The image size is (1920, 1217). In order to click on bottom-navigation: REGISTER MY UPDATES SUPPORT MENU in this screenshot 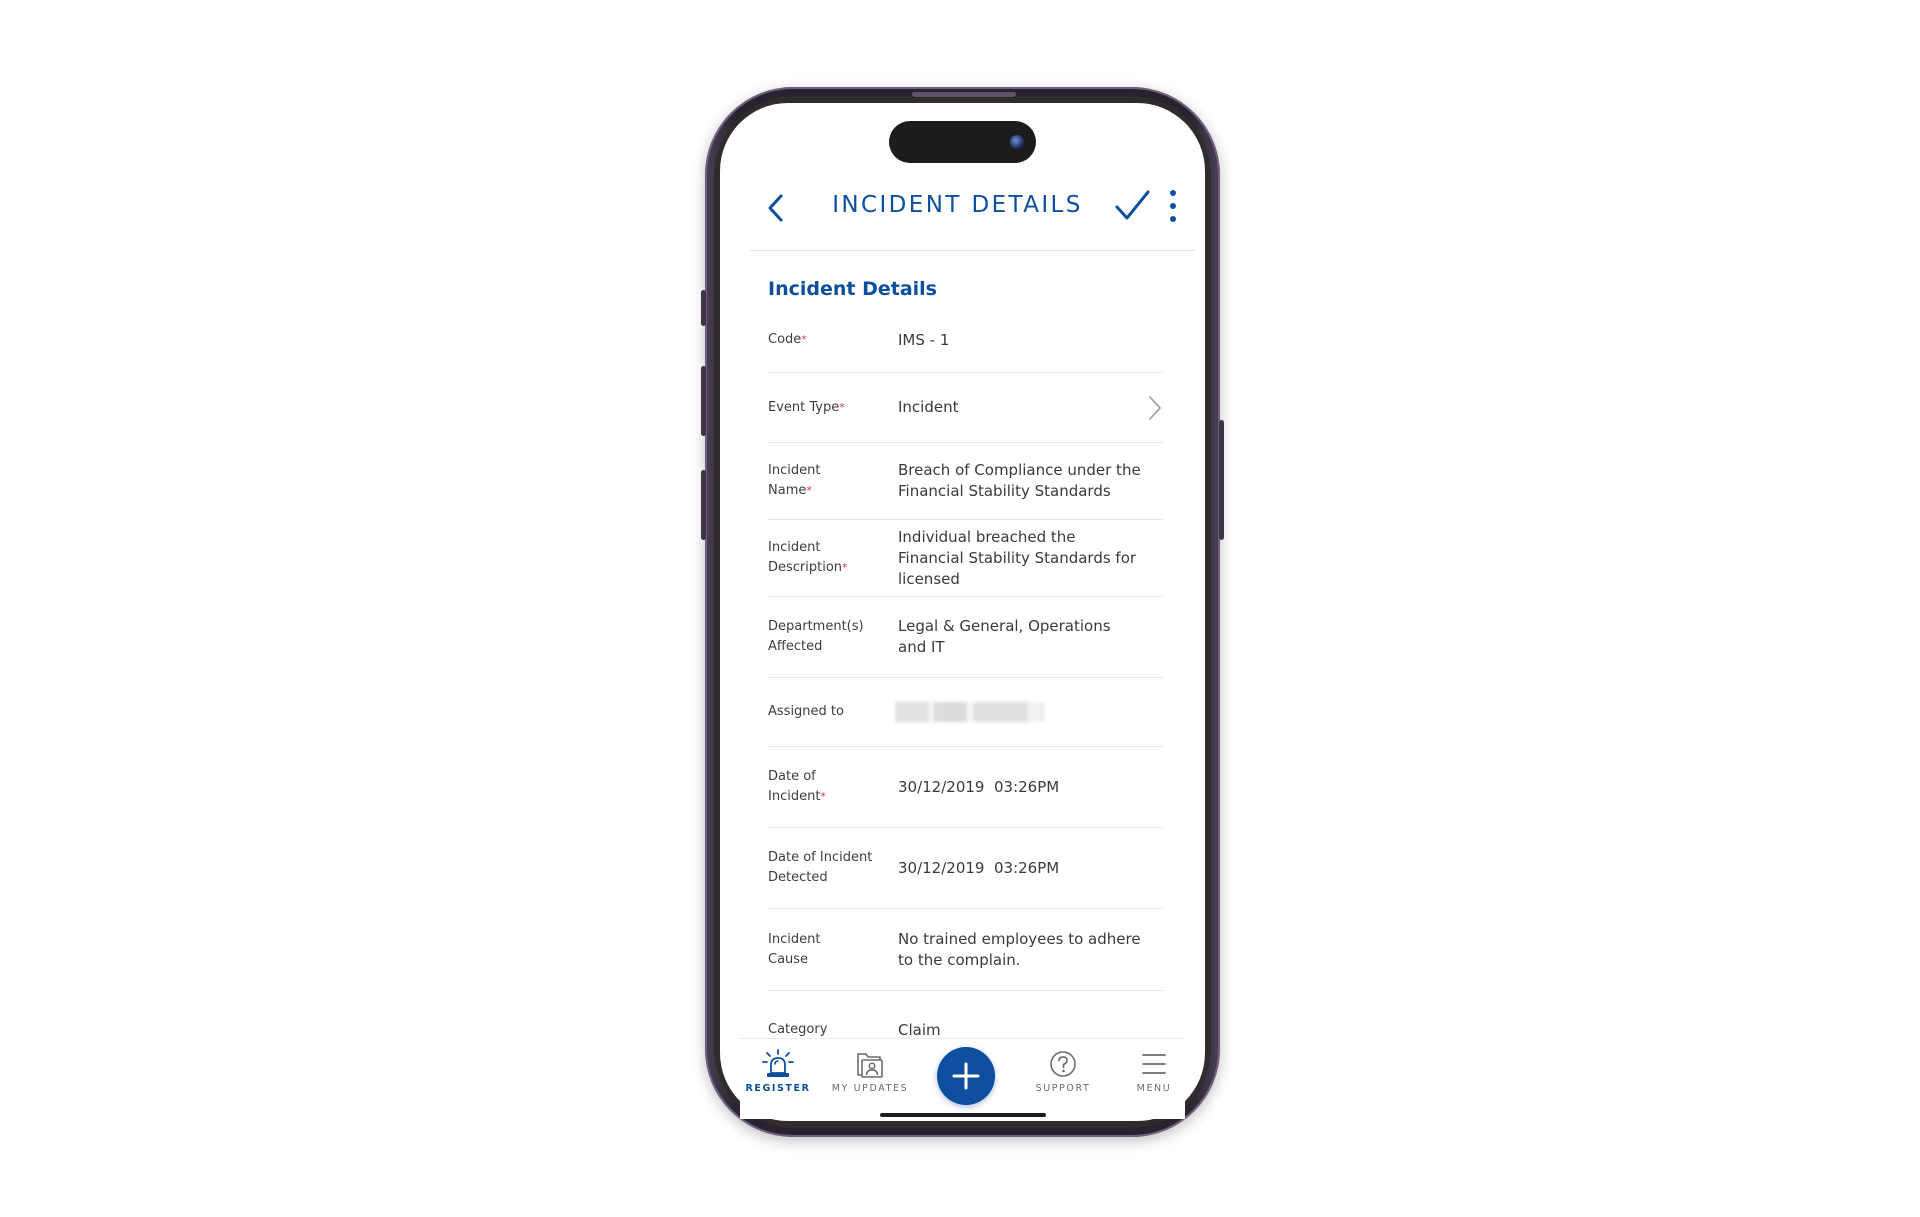, I will do `click(962, 1078)`.